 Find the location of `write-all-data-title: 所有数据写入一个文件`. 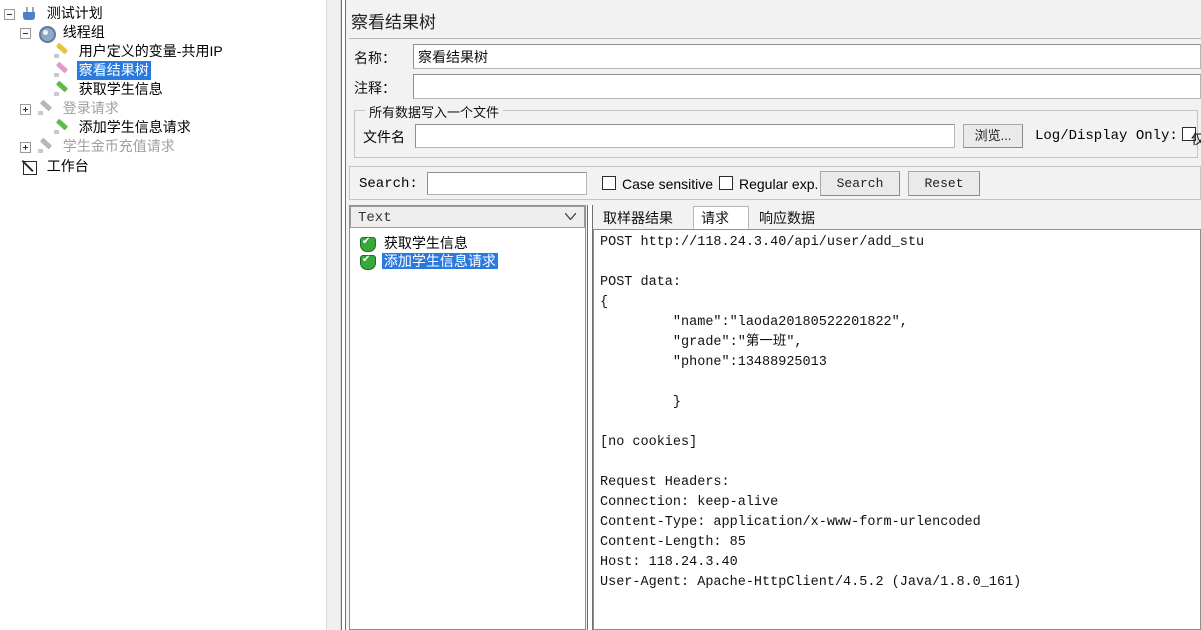

write-all-data-title: 所有数据写入一个文件 is located at coordinates (434, 111).